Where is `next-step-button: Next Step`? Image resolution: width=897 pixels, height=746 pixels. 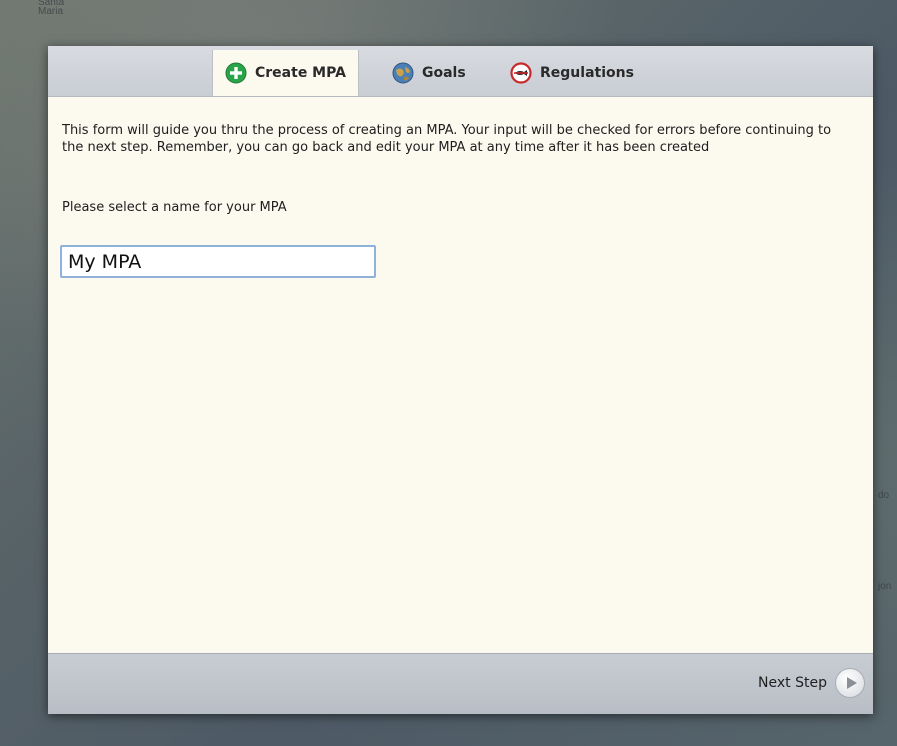
next-step-button: Next Step is located at coordinates (811, 683).